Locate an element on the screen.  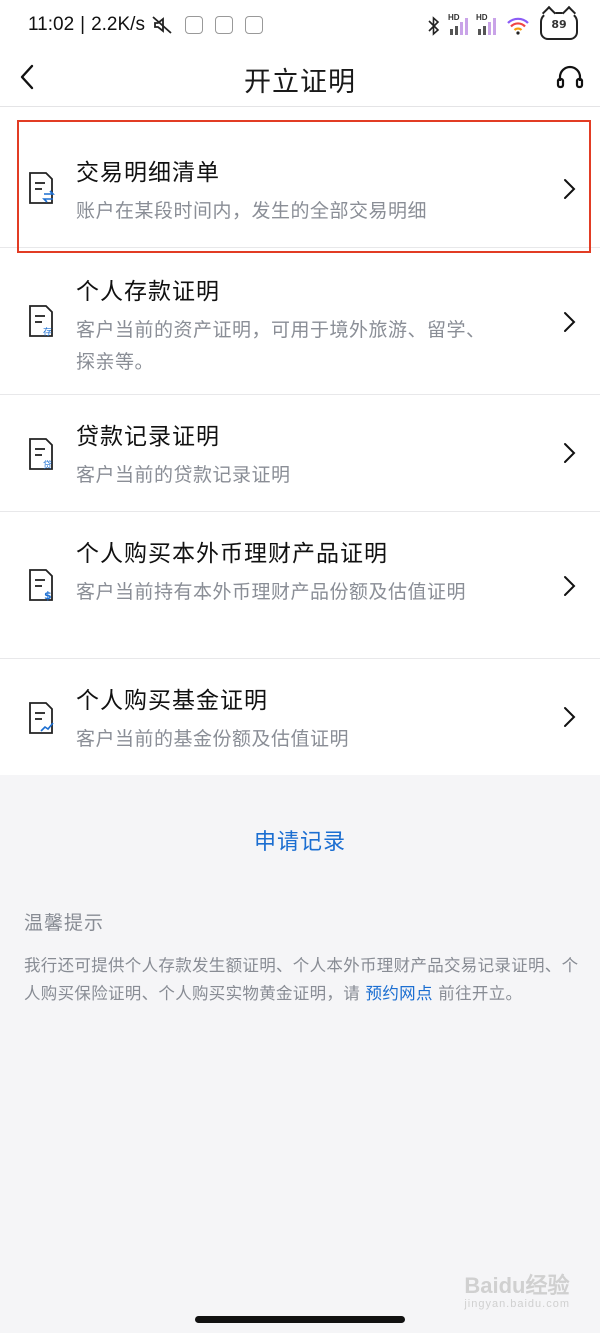
watermark: Baidu经验 jingyan.baidu.com is located at coordinates (517, 1291).